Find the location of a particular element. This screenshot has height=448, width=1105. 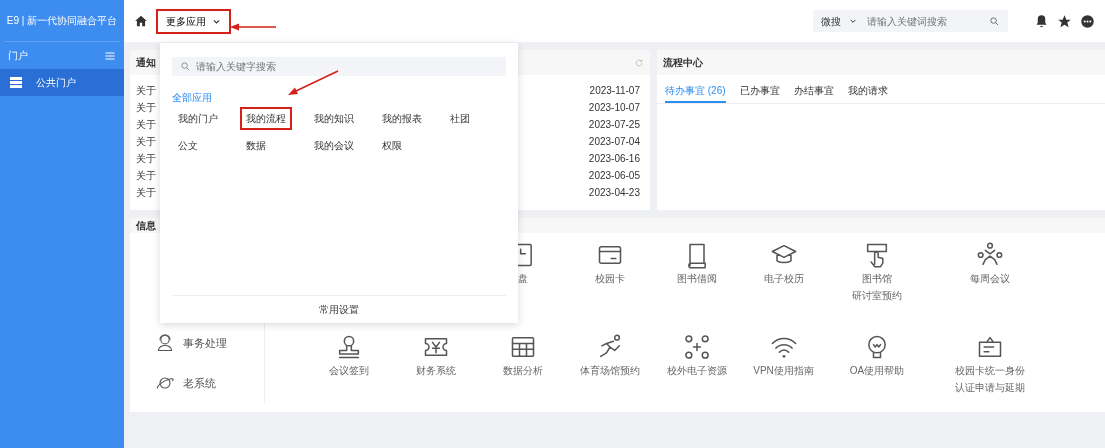

app-shortcut: 图书借阅 is located at coordinates (696, 282).